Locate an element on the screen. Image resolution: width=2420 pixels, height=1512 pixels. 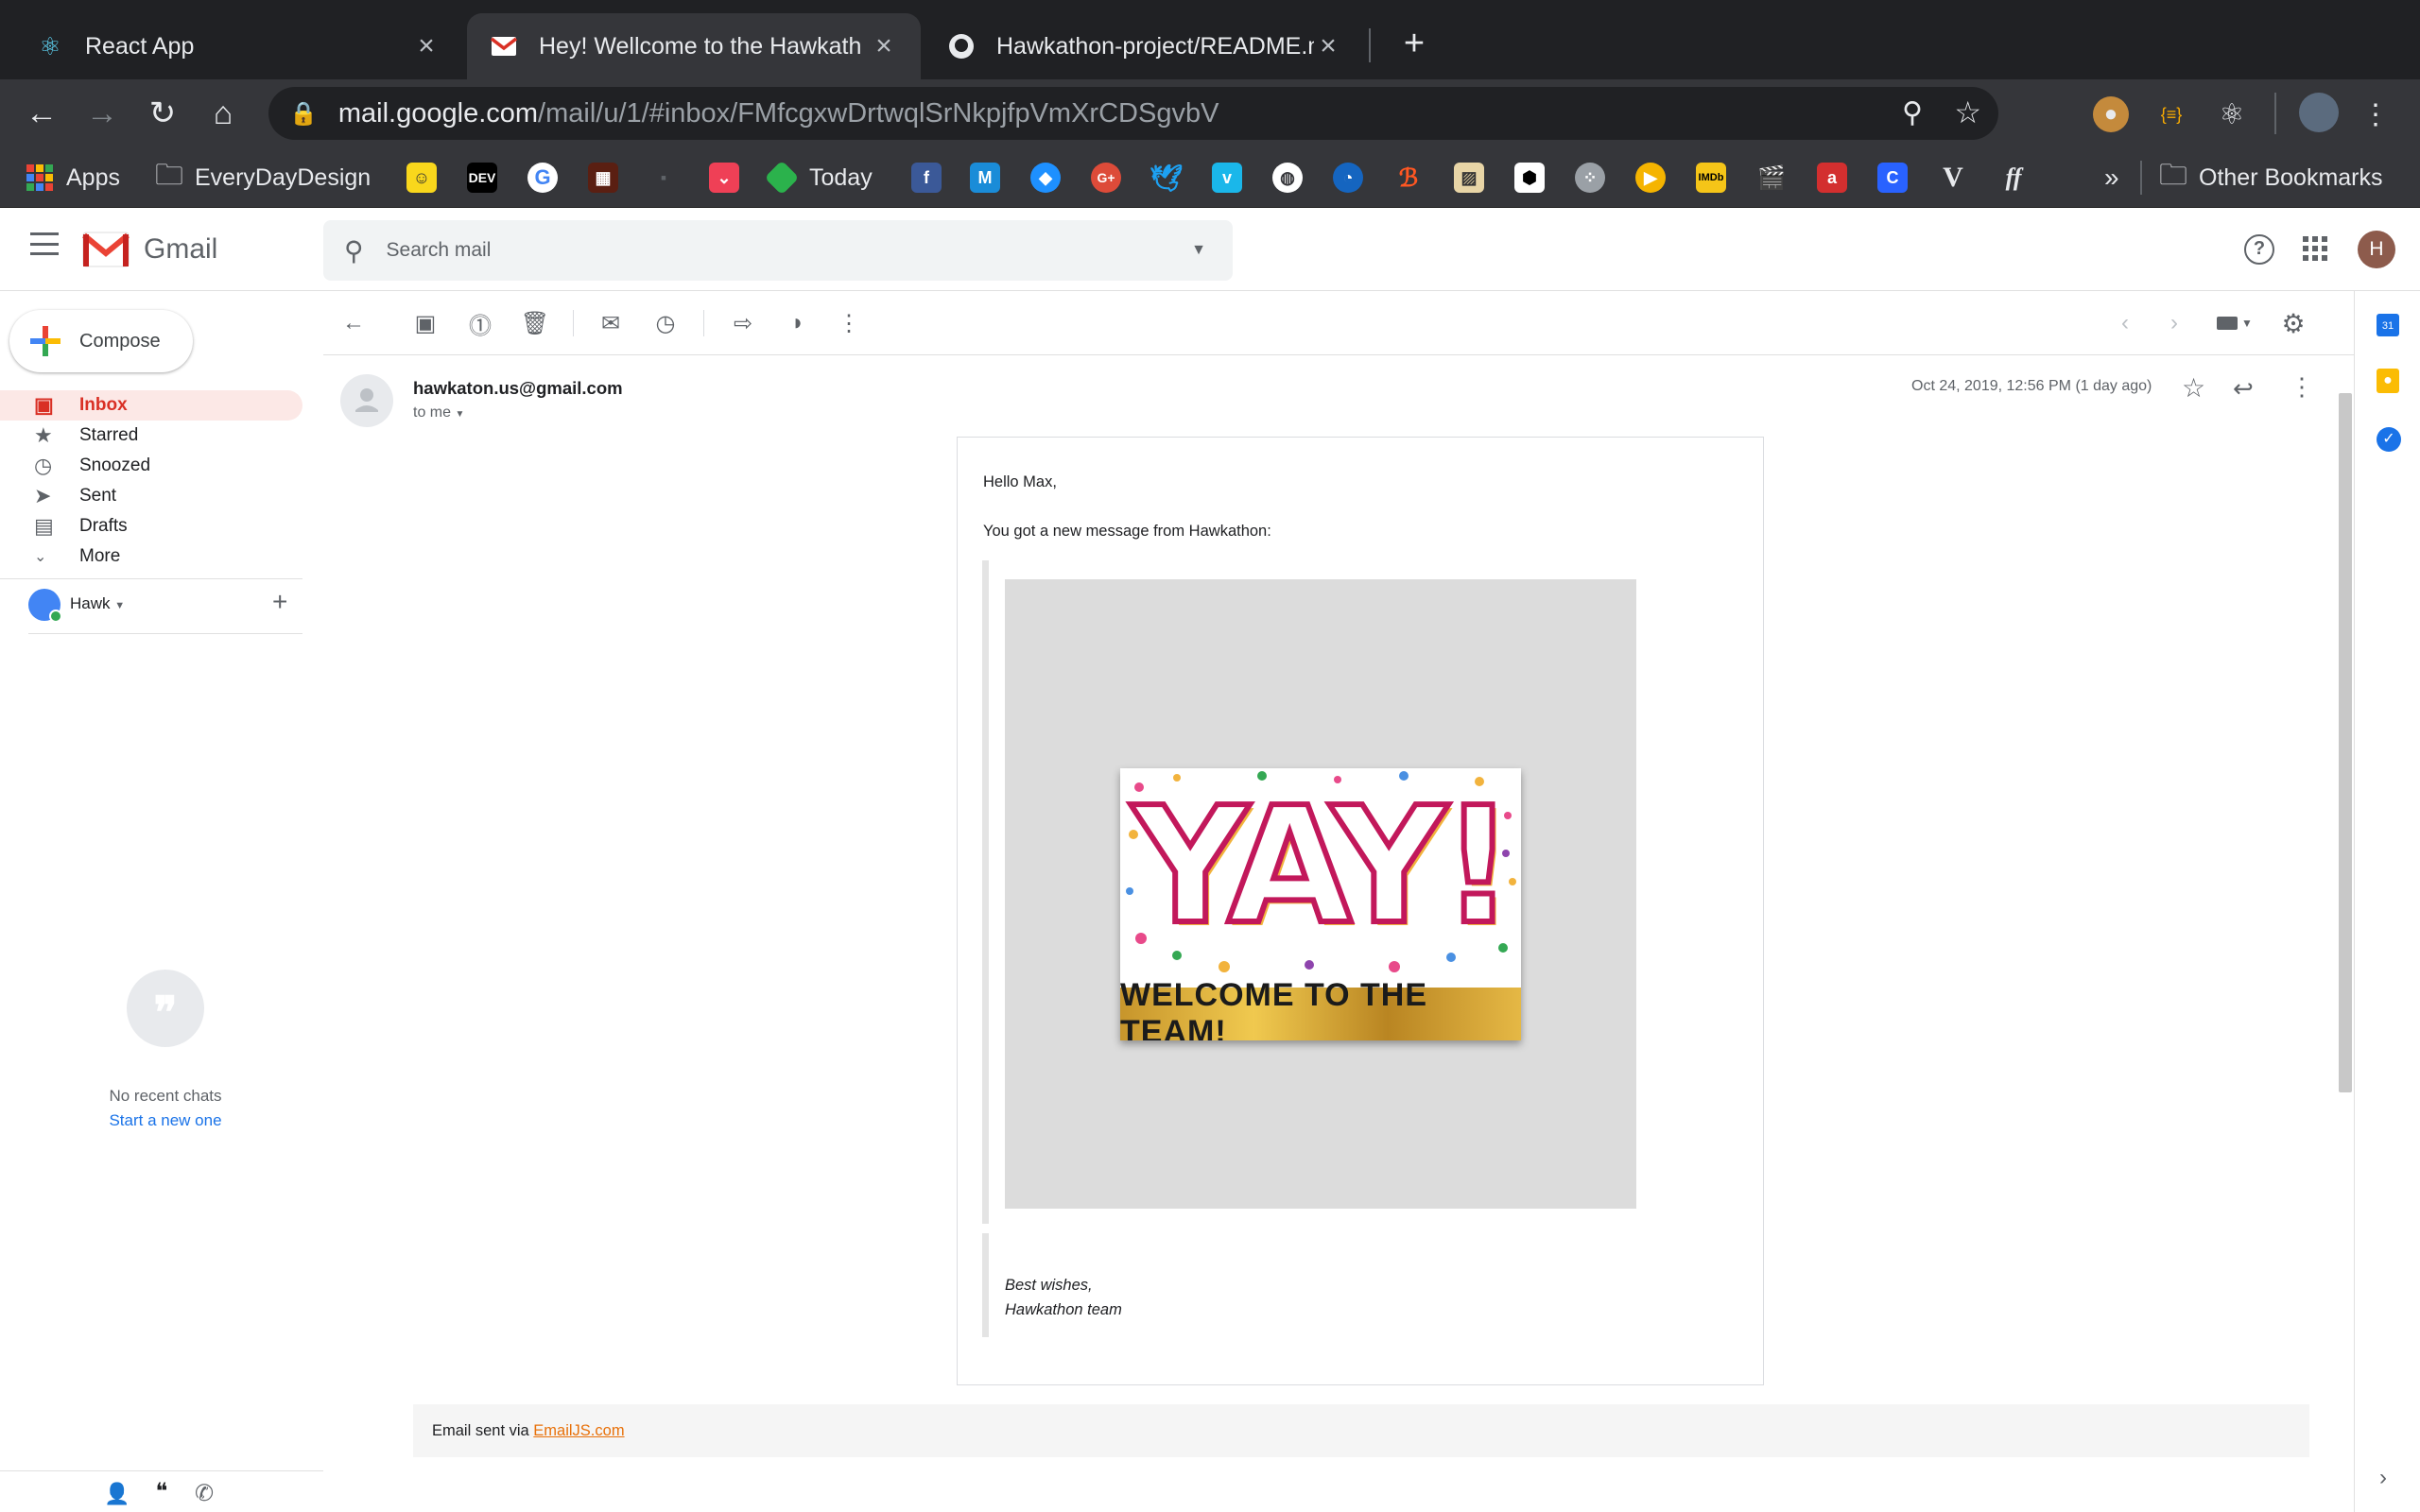
more-actions-icon: ⋮ is located at coordinates (849, 323).